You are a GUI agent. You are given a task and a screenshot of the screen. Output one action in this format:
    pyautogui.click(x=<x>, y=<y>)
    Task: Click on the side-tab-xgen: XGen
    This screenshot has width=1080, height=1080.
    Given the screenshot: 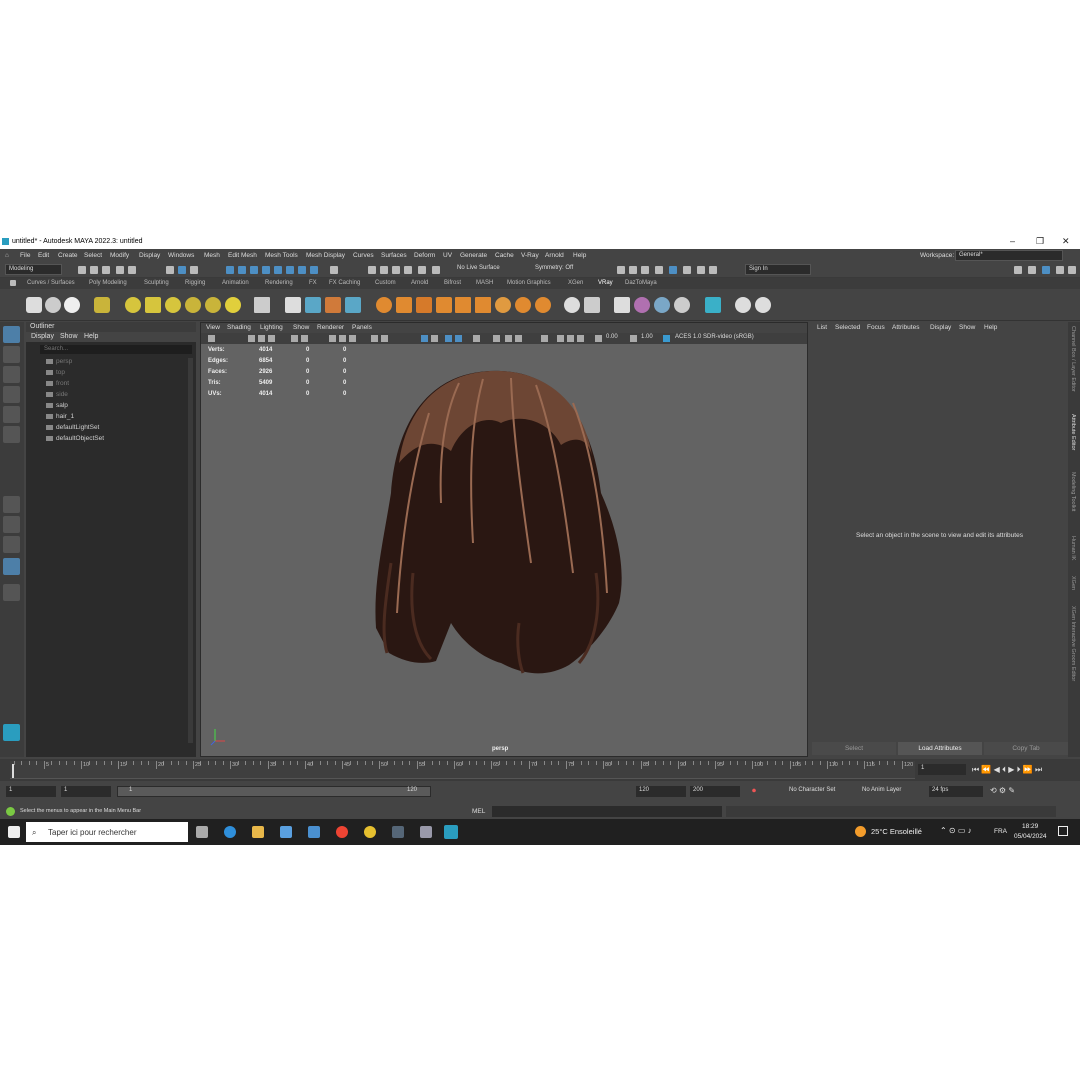 What is the action you would take?
    pyautogui.click(x=1073, y=583)
    